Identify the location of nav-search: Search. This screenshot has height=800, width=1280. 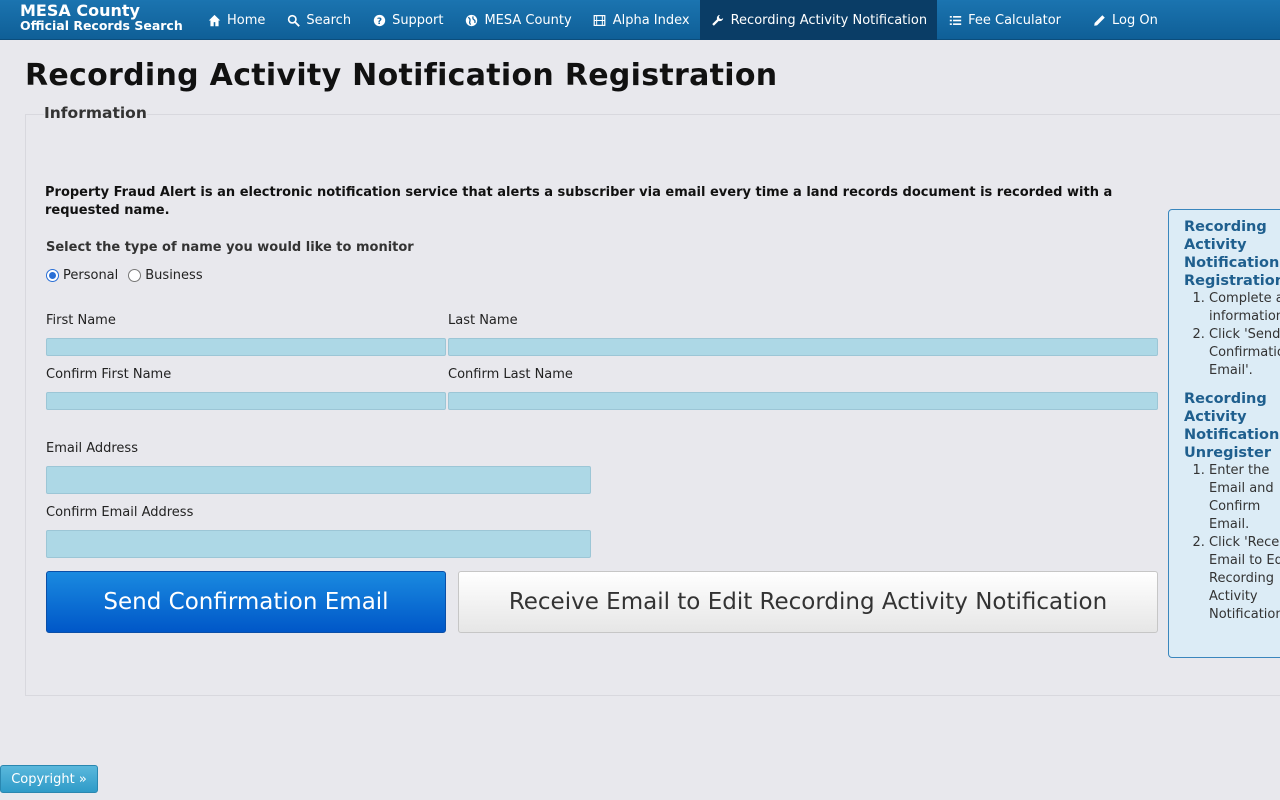
(318, 20).